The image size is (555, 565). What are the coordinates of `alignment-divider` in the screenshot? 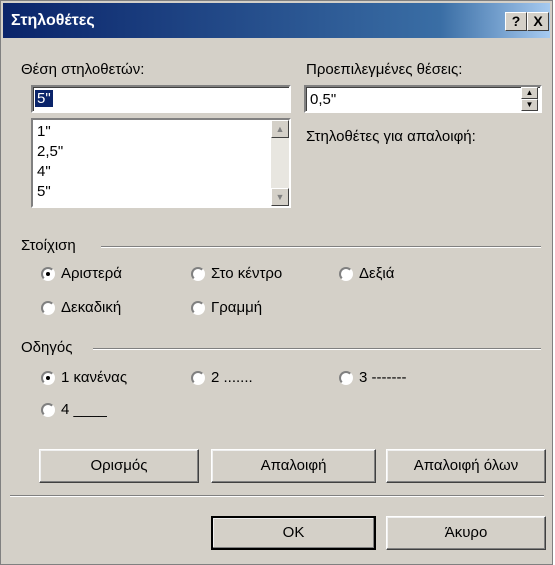 It's located at (321, 247).